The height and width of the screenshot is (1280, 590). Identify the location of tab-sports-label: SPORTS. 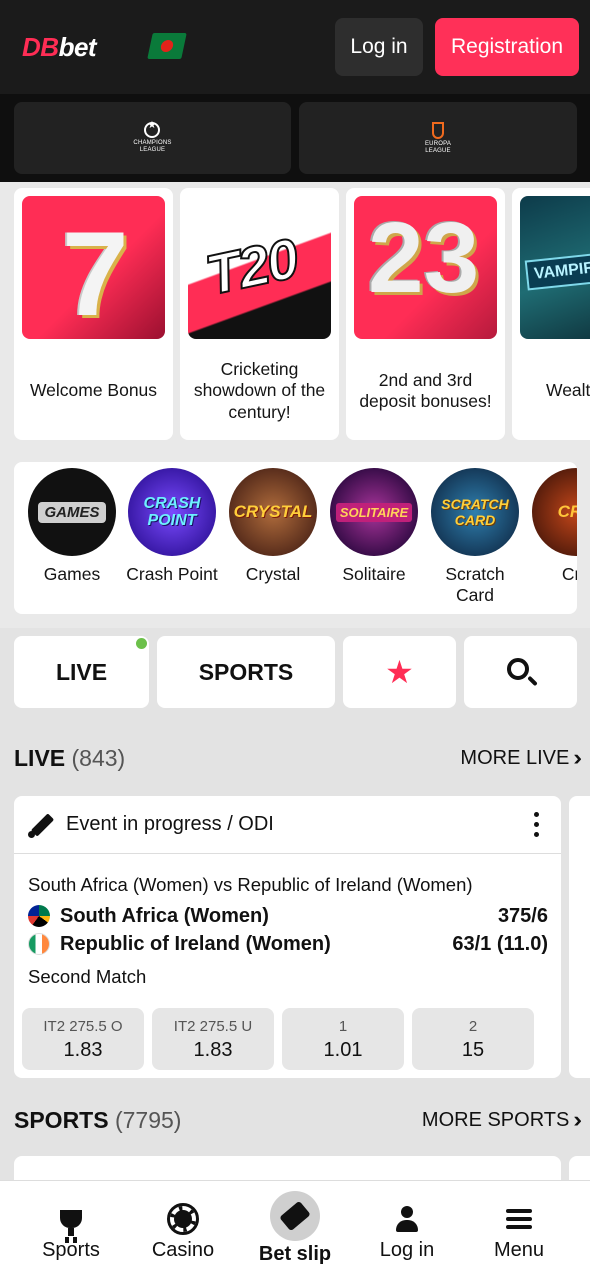
(246, 671).